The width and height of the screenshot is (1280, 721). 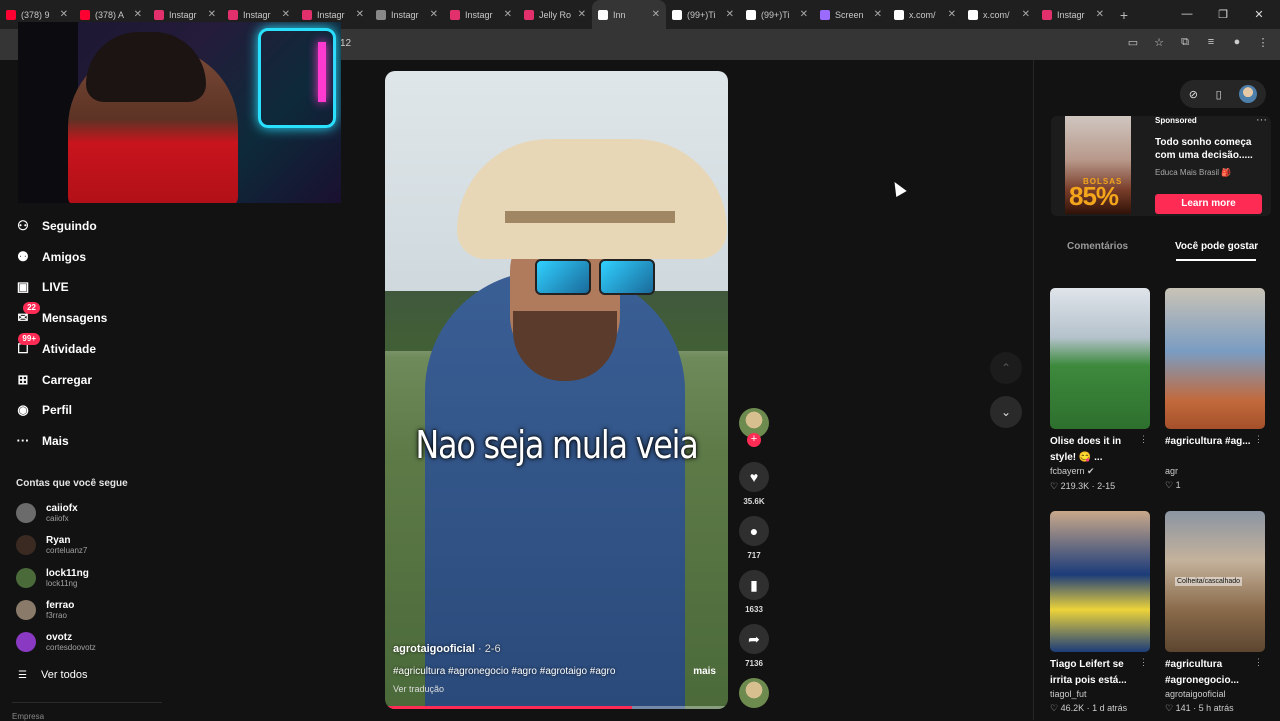 I want to click on sidebar-item-label: Carregar, so click(x=67, y=379).